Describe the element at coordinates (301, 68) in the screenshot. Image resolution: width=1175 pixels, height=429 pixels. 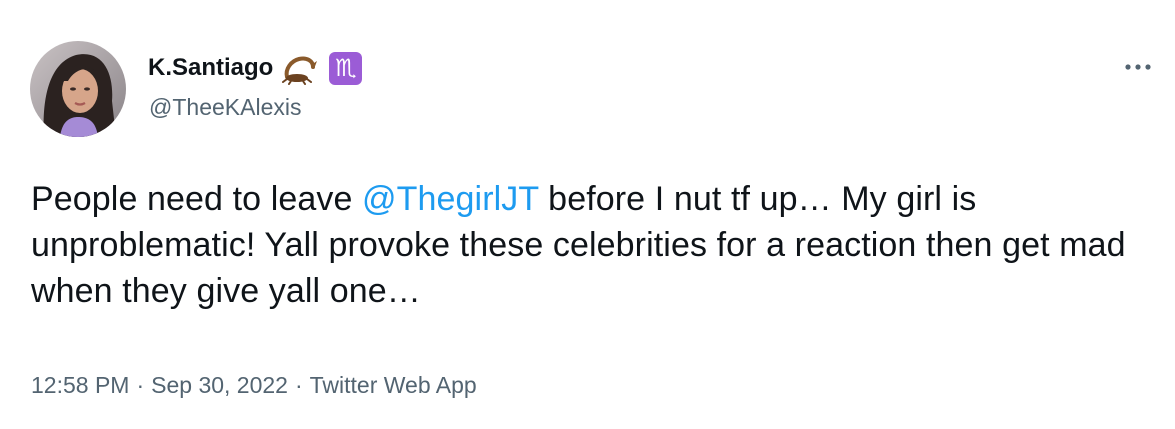
I see `scorpion-emoji-icon` at that location.